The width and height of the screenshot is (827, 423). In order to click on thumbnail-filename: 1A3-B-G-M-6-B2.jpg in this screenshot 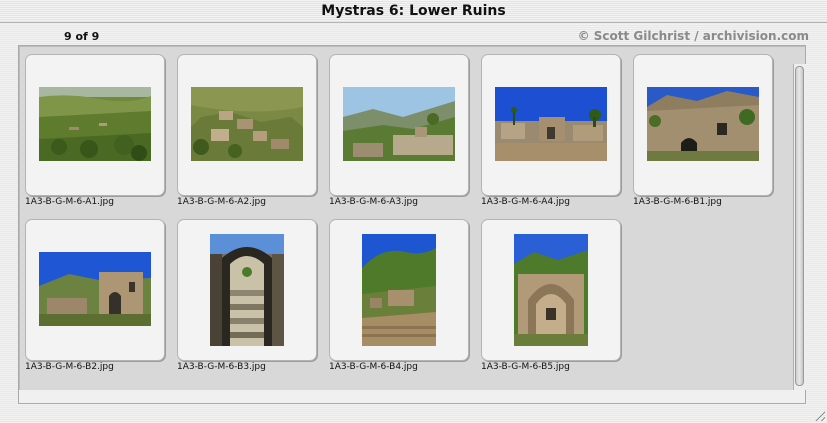, I will do `click(69, 367)`.